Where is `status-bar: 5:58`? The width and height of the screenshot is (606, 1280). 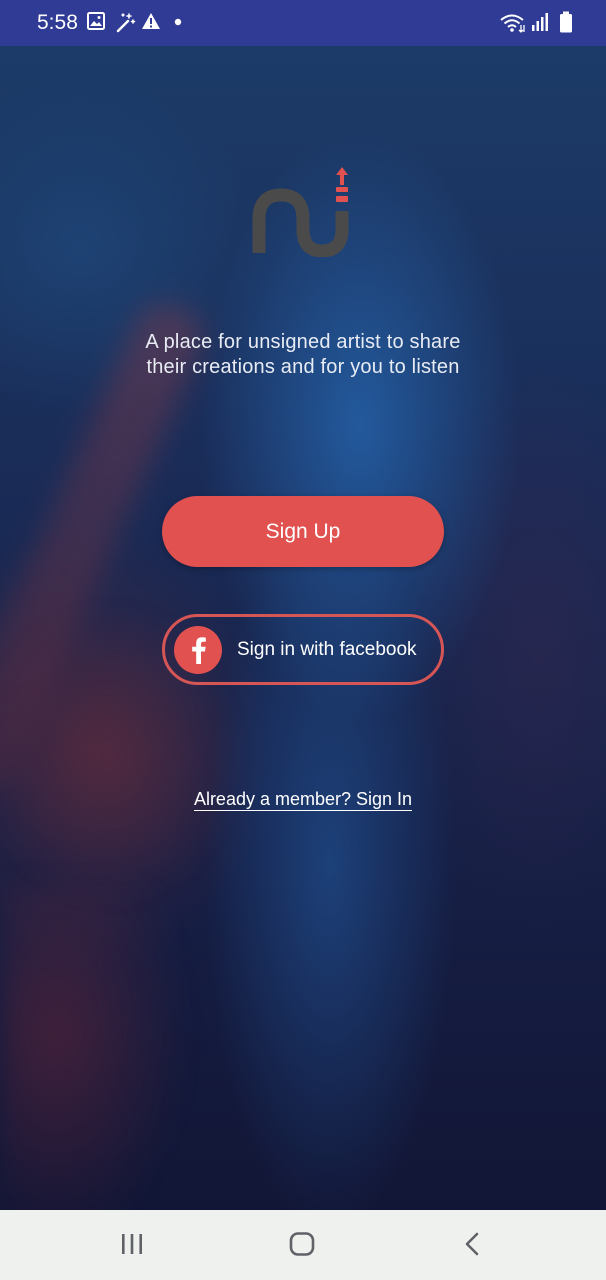
status-bar: 5:58 is located at coordinates (303, 23).